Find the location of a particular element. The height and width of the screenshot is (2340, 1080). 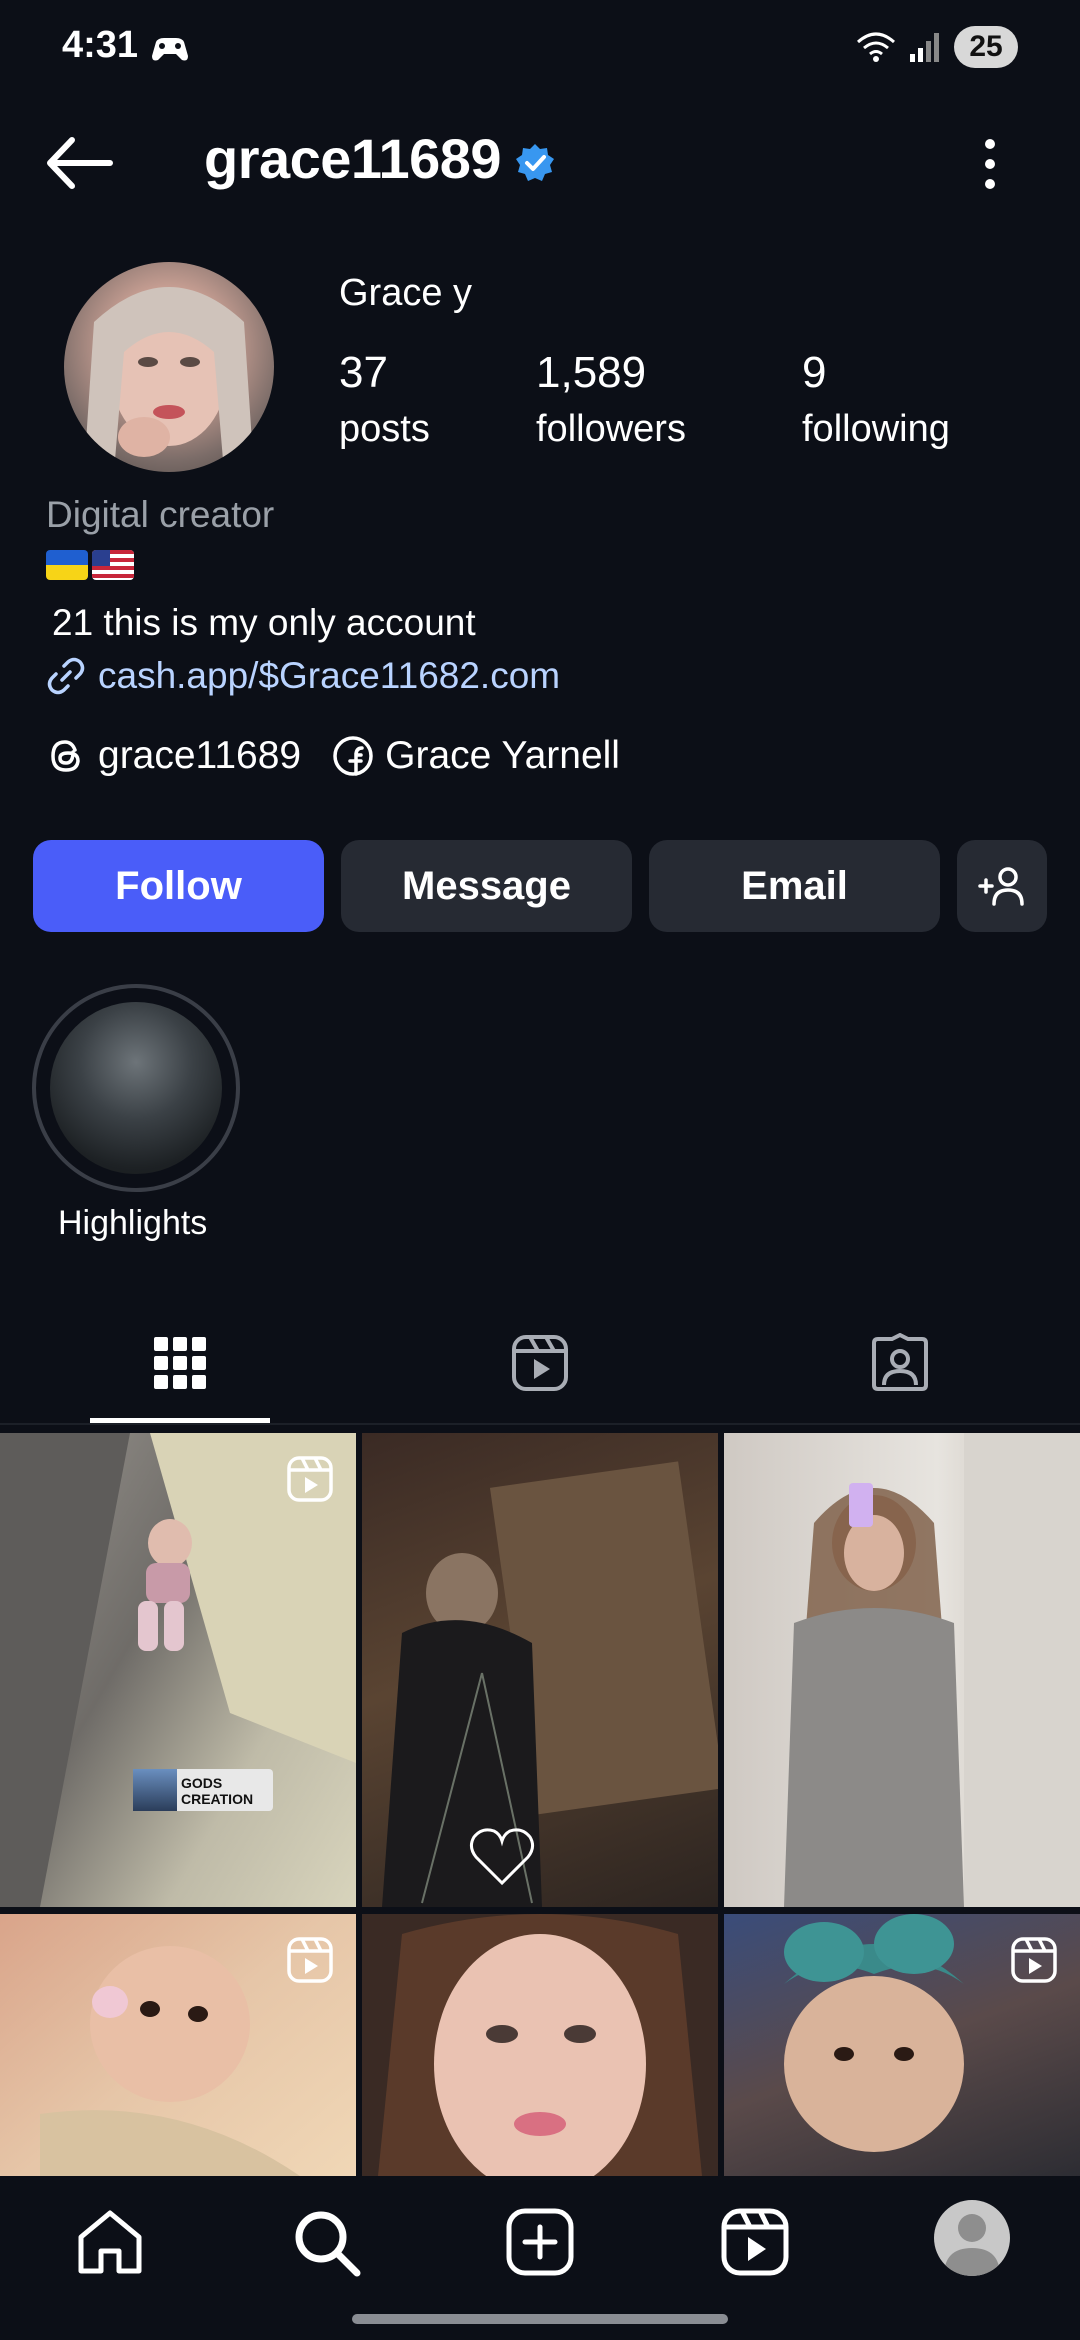

posts-count: 37 is located at coordinates (363, 372).